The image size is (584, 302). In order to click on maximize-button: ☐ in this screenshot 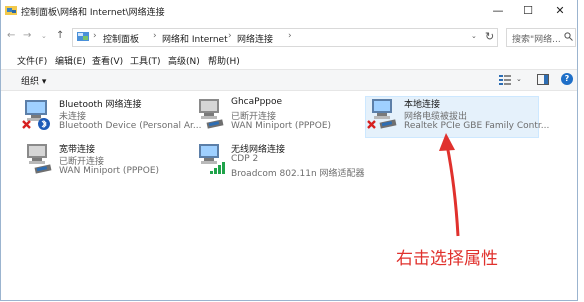, I will do `click(528, 11)`.